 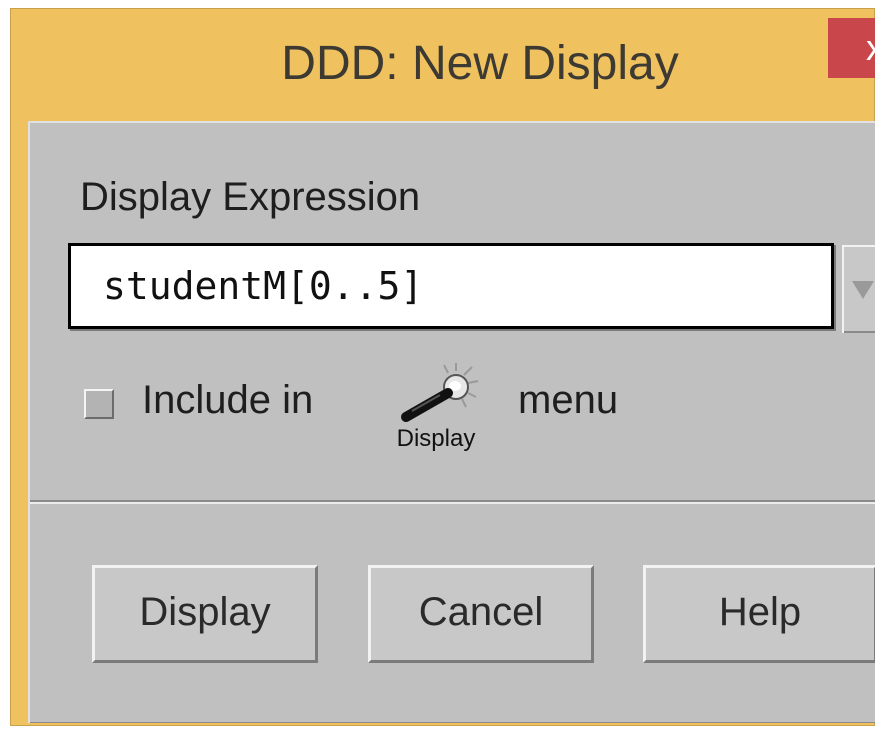 I want to click on display-expression-label: Display Expression, so click(x=250, y=197).